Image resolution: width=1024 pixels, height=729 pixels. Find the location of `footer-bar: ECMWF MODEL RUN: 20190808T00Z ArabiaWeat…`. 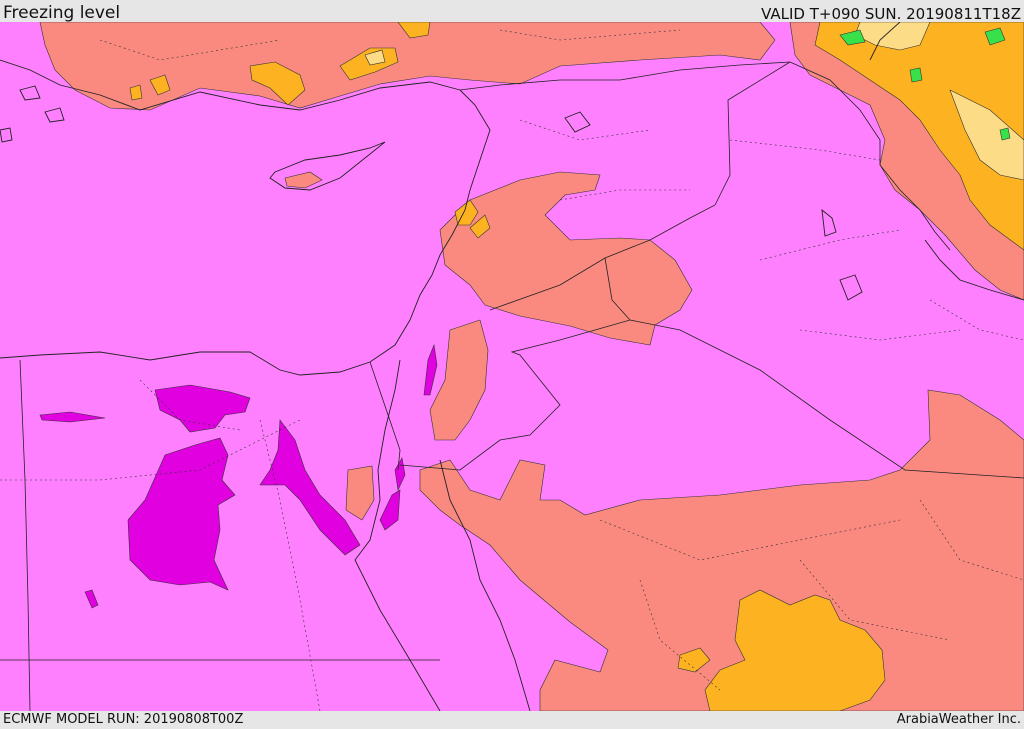

footer-bar: ECMWF MODEL RUN: 20190808T00Z ArabiaWeat… is located at coordinates (512, 720).